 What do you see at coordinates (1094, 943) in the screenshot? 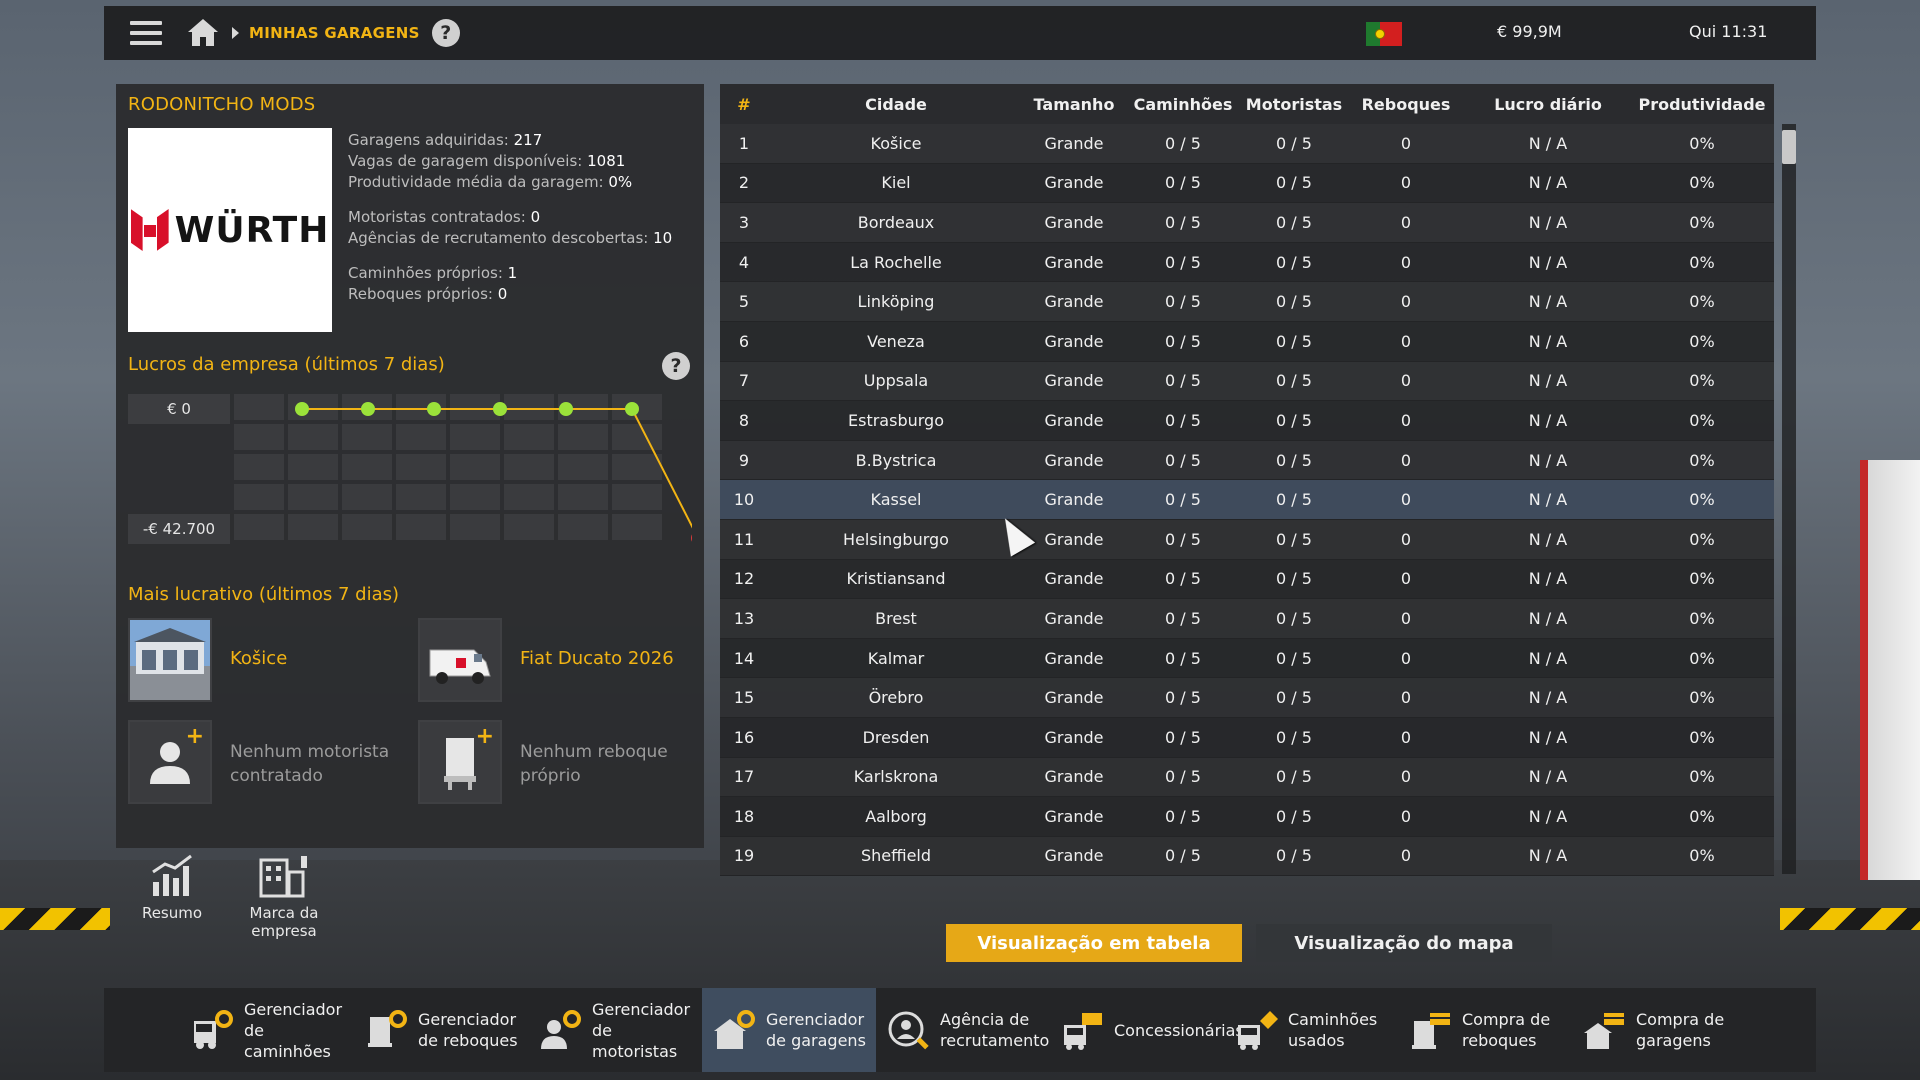
I see `table-view-button: Visualização em tabela` at bounding box center [1094, 943].